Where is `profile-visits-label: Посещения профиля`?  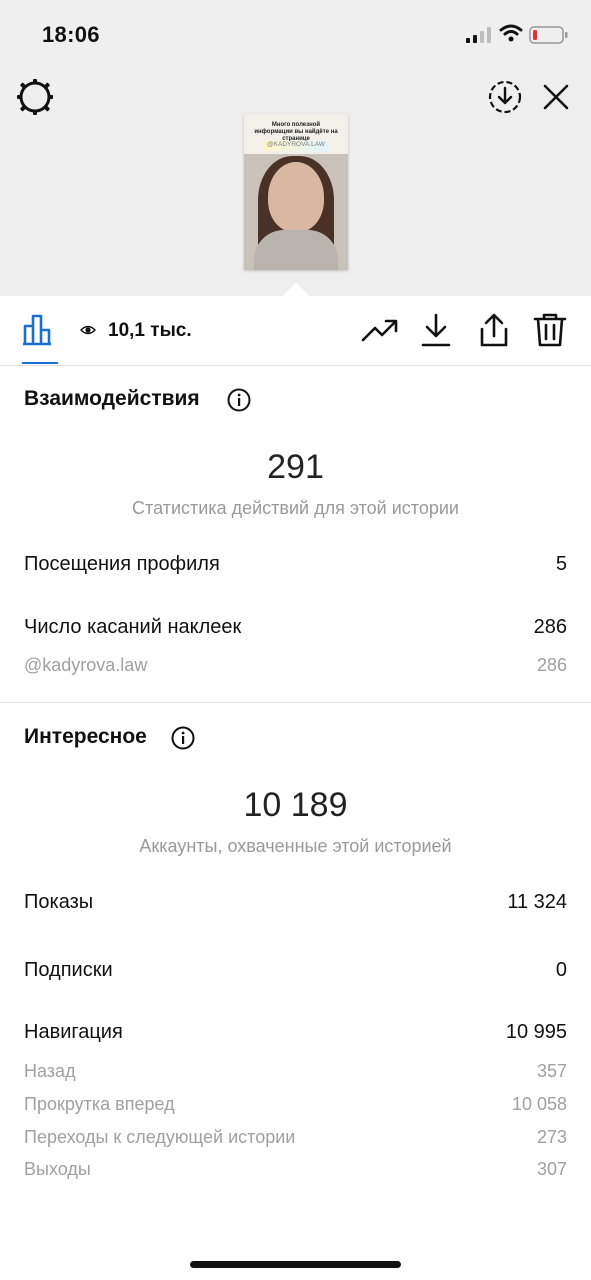
profile-visits-label: Посещения профиля is located at coordinates (122, 564).